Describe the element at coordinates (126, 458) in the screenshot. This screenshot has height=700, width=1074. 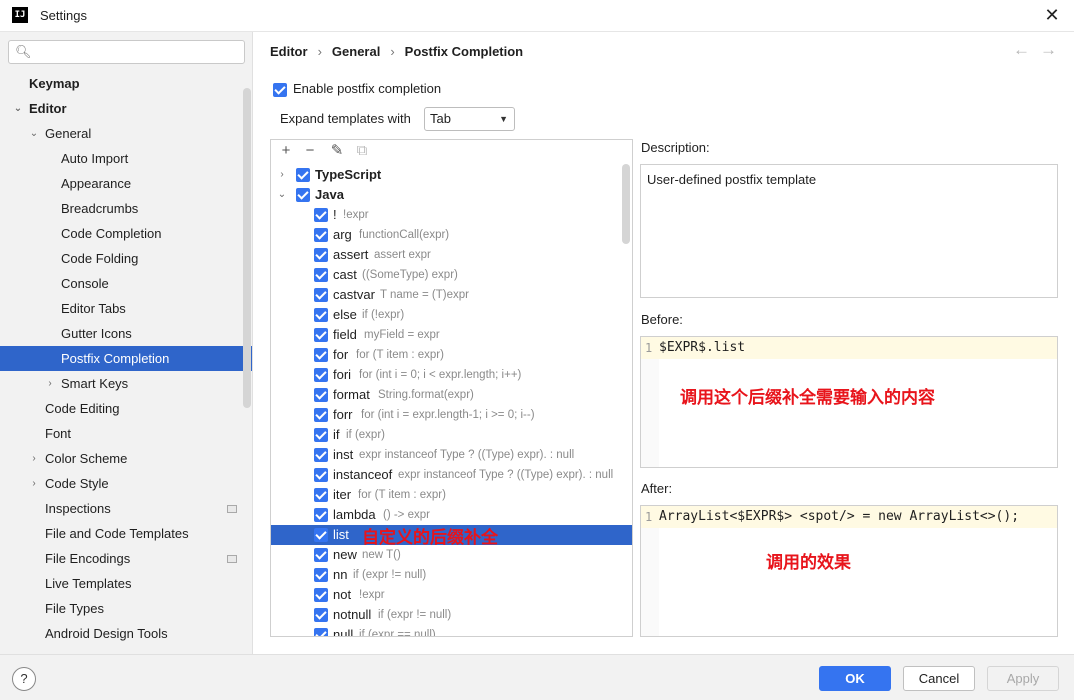
I see `sidebar-item-color-scheme: › Color Scheme` at that location.